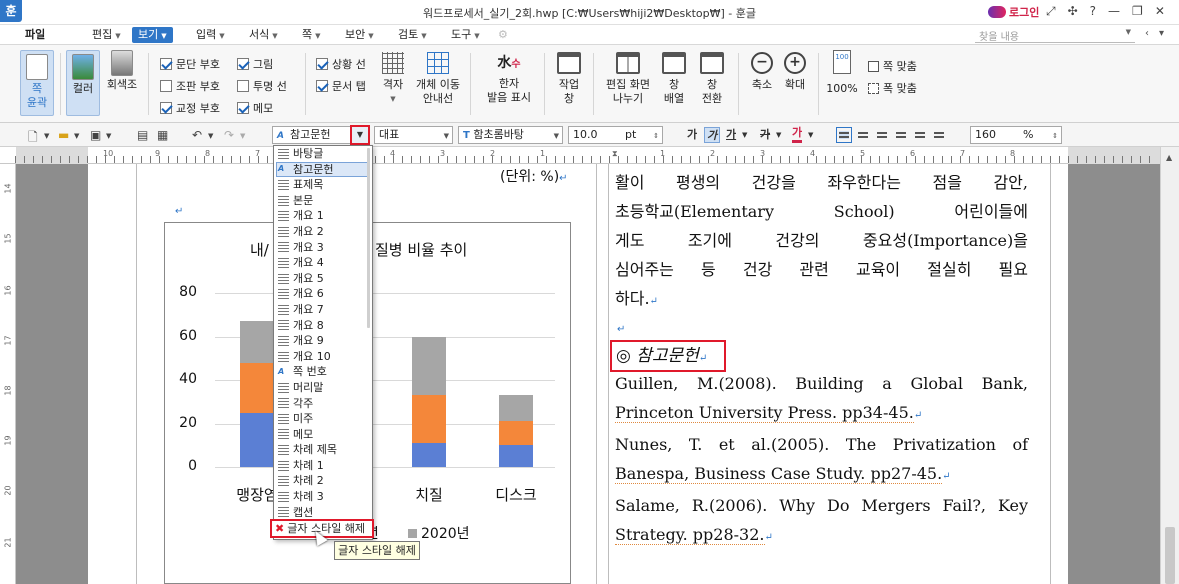 The width and height of the screenshot is (1179, 584). What do you see at coordinates (1016, 135) in the screenshot?
I see `zoom-input: 160% ⇕` at bounding box center [1016, 135].